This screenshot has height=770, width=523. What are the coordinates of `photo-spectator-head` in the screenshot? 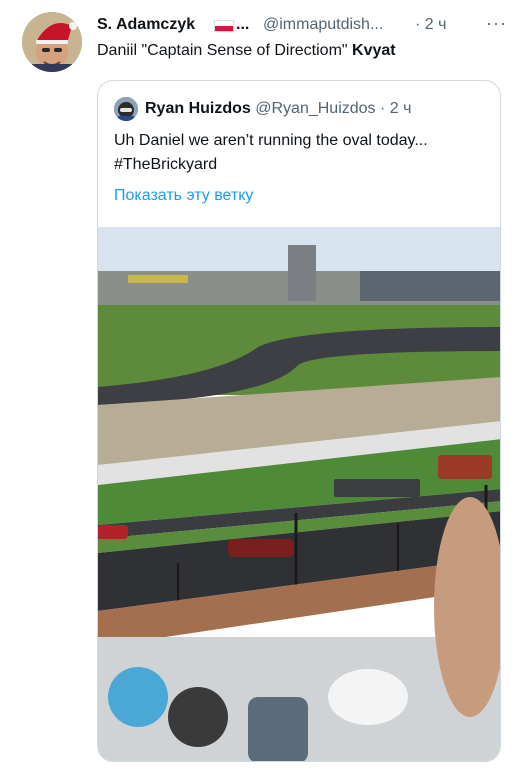 It's located at (198, 717).